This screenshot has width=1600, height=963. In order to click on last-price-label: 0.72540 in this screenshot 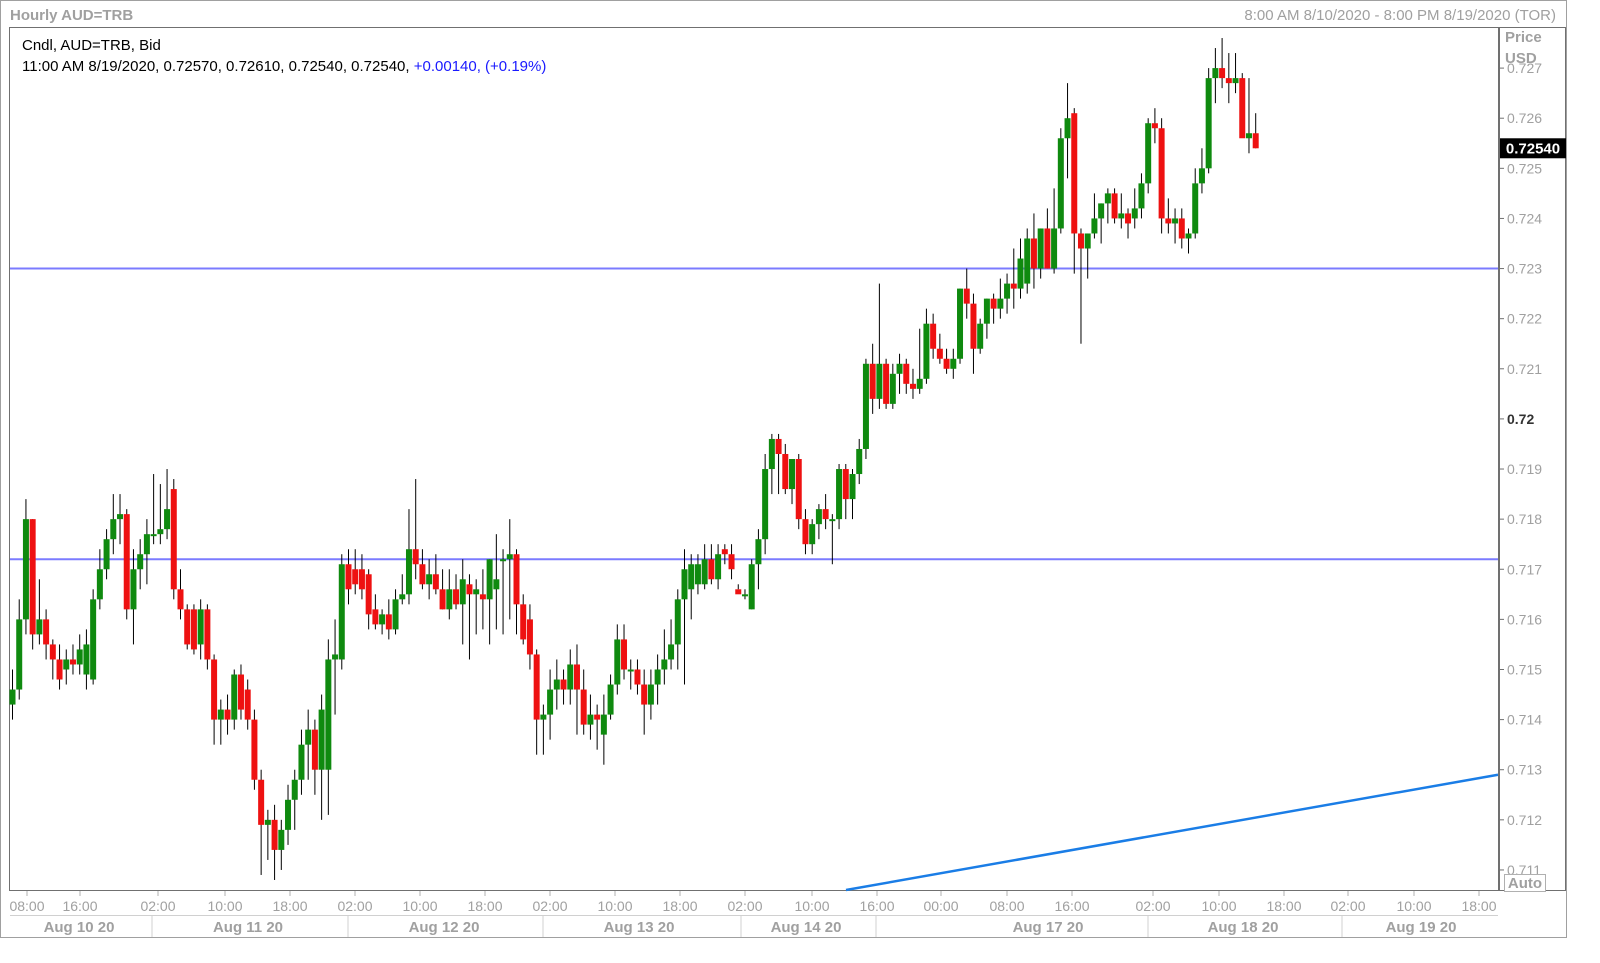, I will do `click(1533, 148)`.